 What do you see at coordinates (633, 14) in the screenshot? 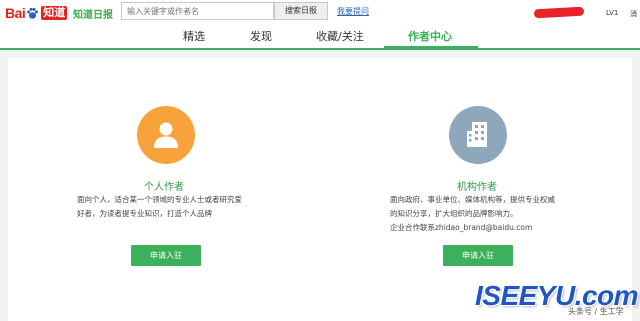
I see `message-link: 消` at bounding box center [633, 14].